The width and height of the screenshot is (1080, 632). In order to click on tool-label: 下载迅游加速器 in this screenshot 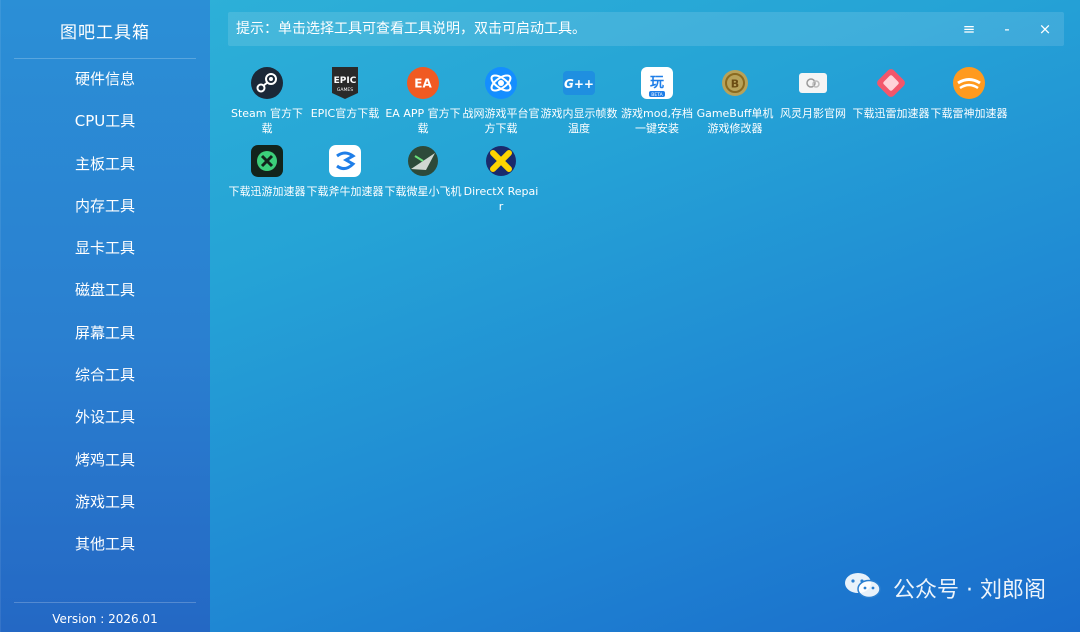, I will do `click(267, 191)`.